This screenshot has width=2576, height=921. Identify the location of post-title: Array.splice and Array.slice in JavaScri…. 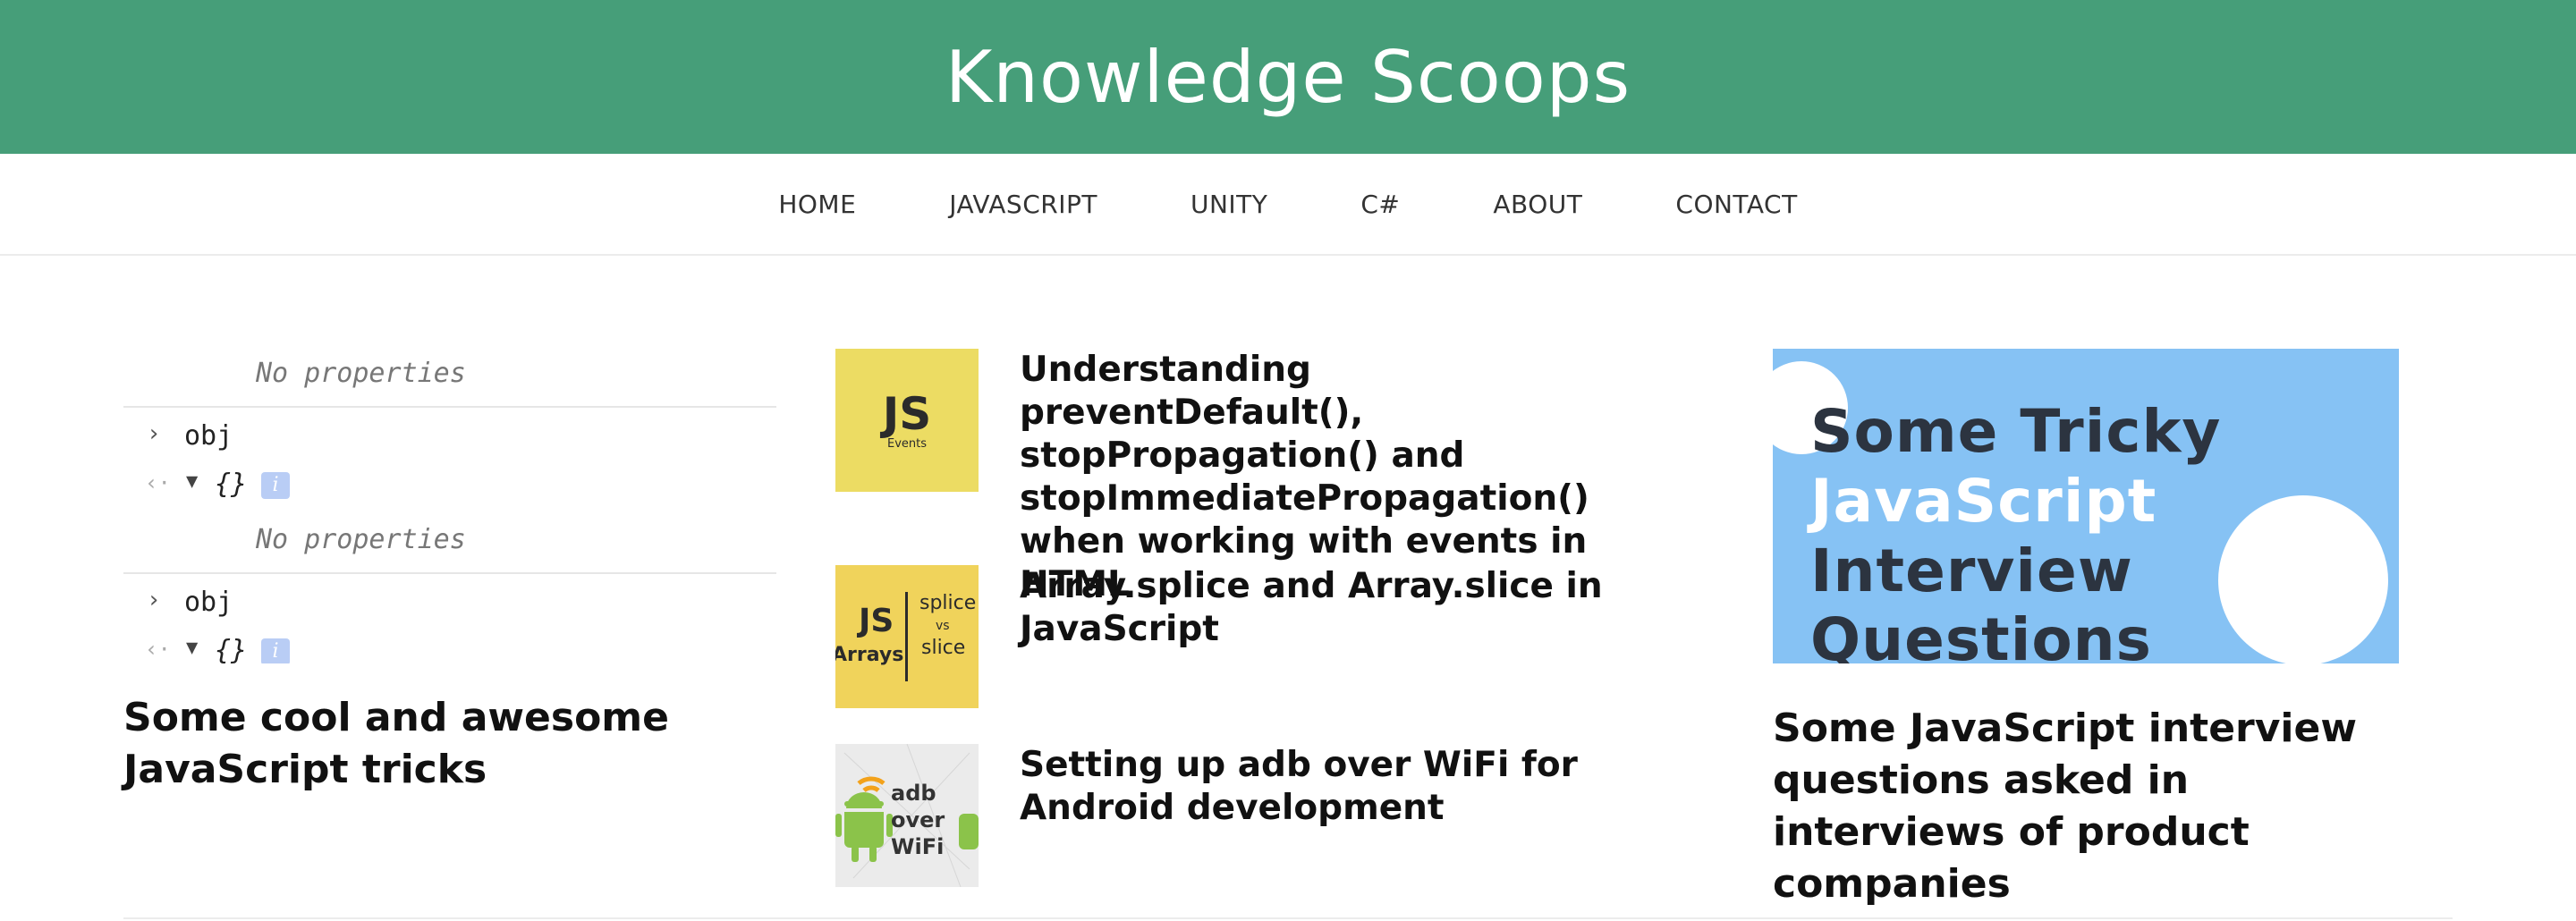
(1324, 608).